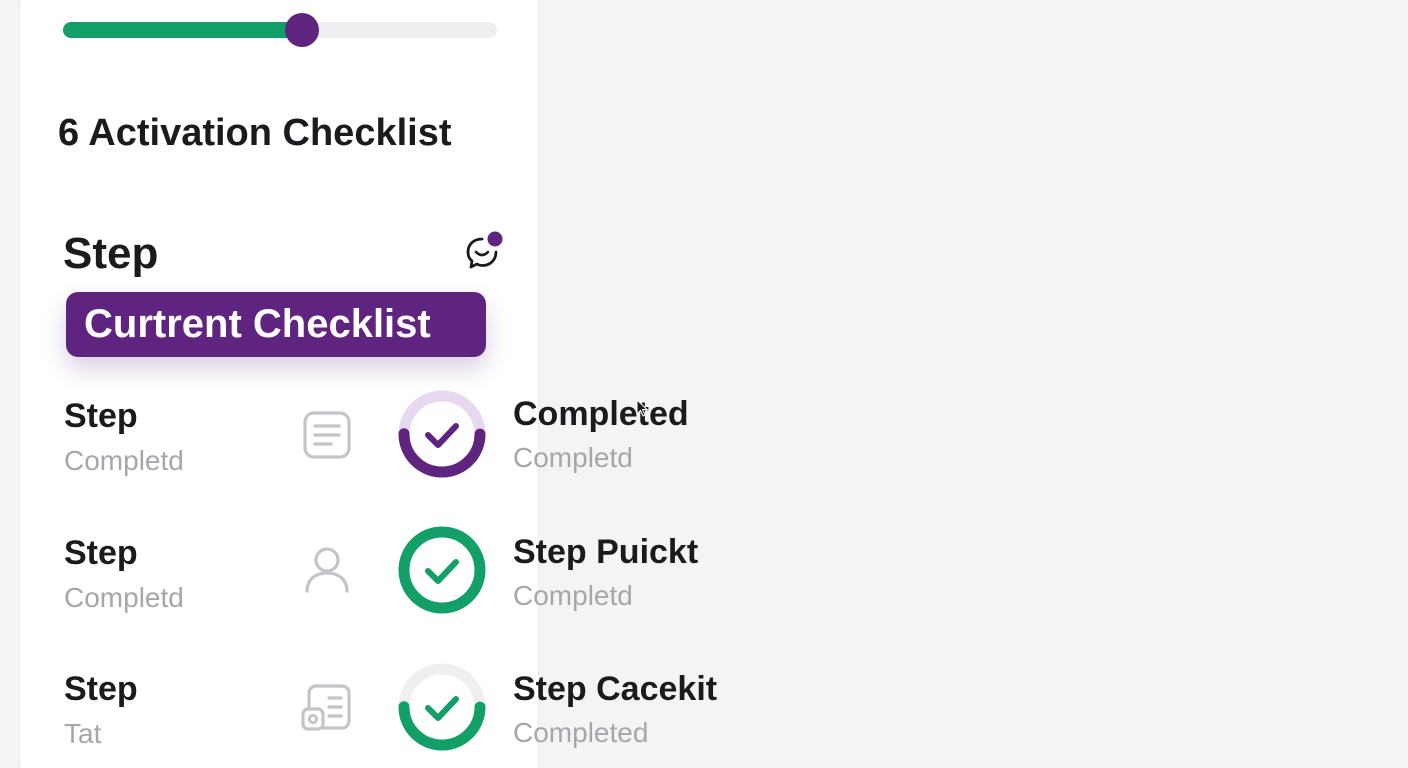 This screenshot has width=1408, height=768. I want to click on user-icon, so click(327, 570).